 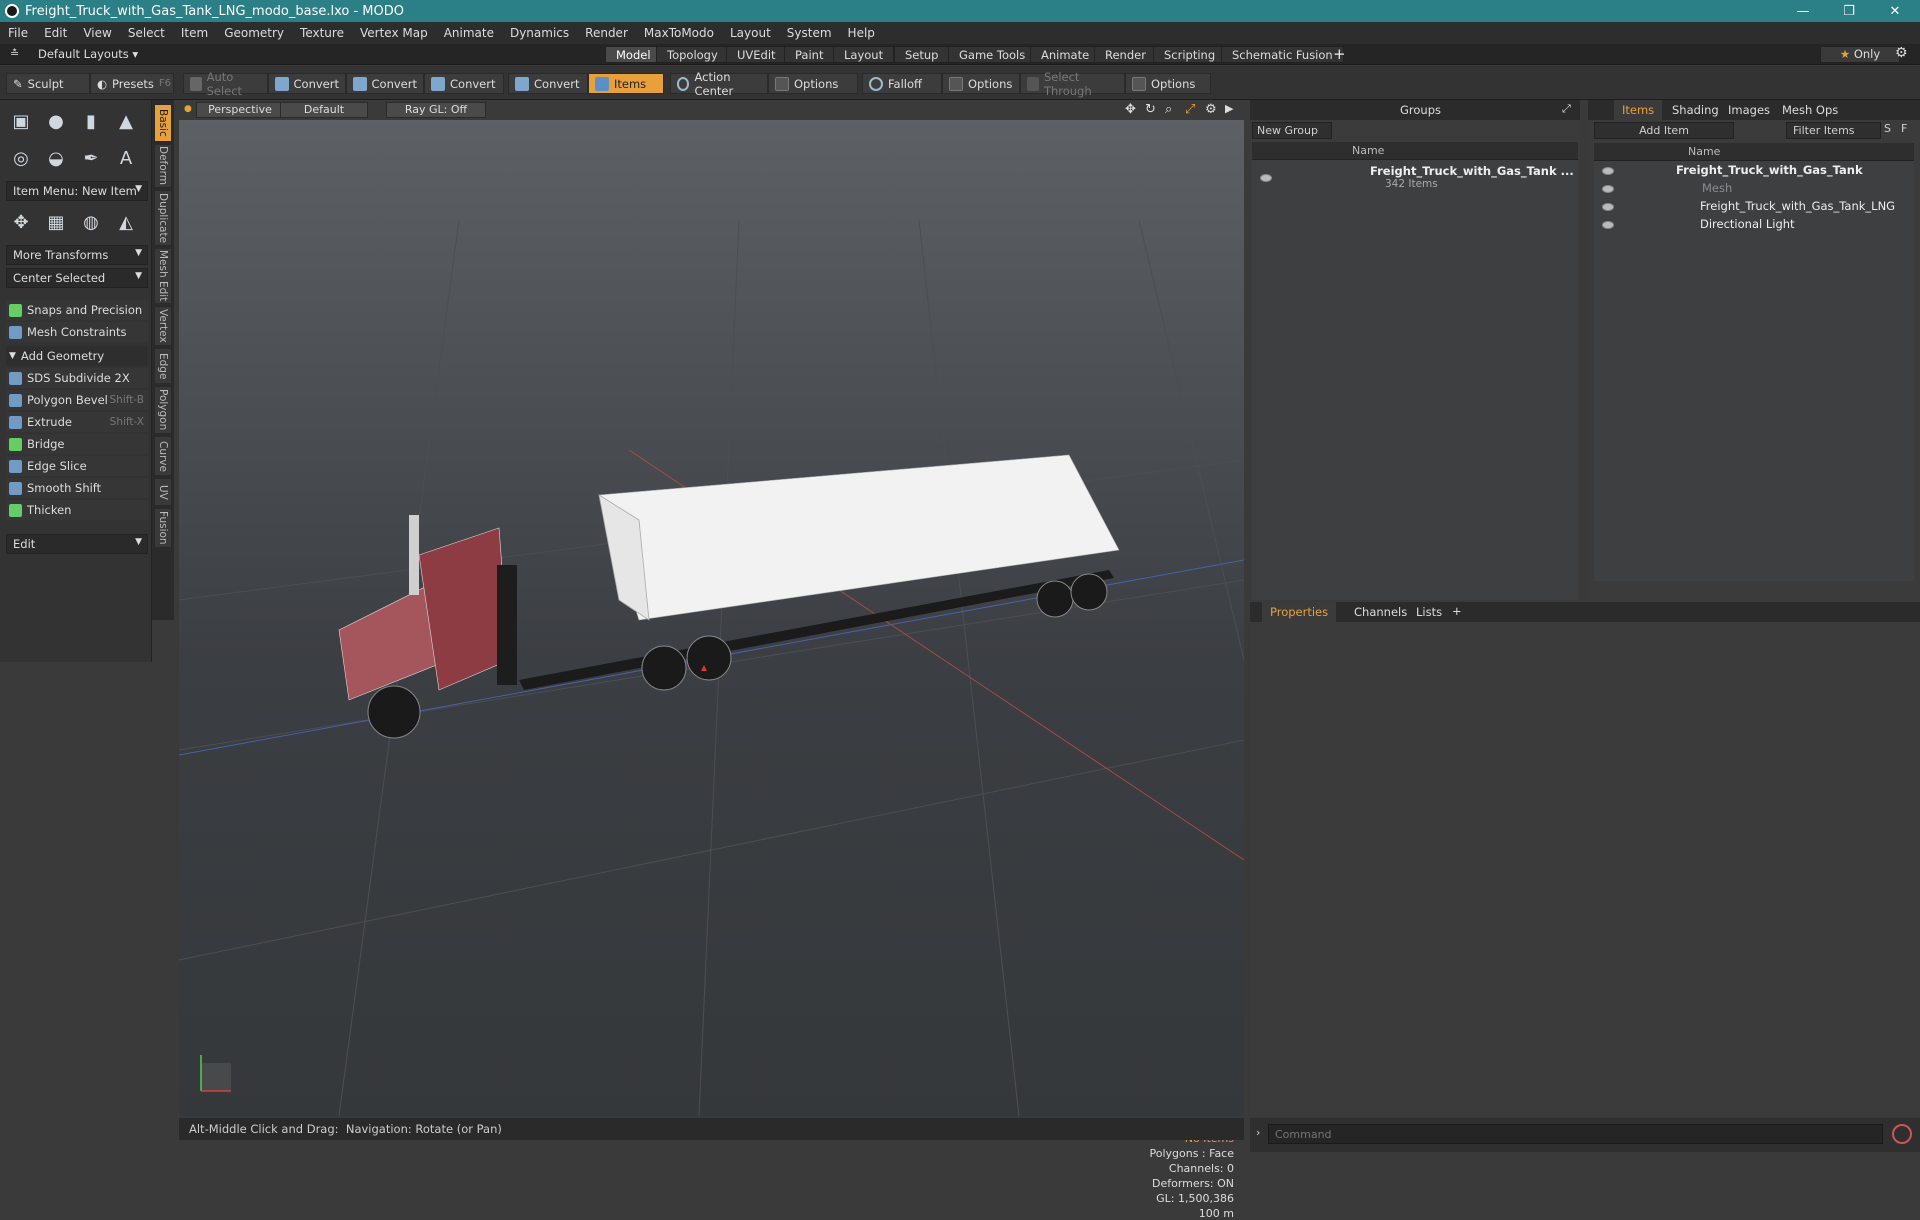 I want to click on menu-texture: Texture, so click(x=322, y=33).